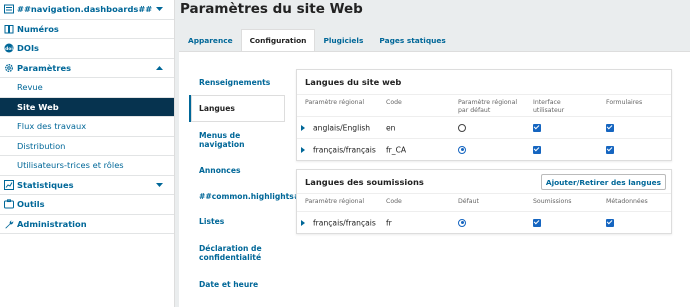 The image size is (690, 307). What do you see at coordinates (364, 181) in the screenshot?
I see `card-title: Langues des soumissions` at bounding box center [364, 181].